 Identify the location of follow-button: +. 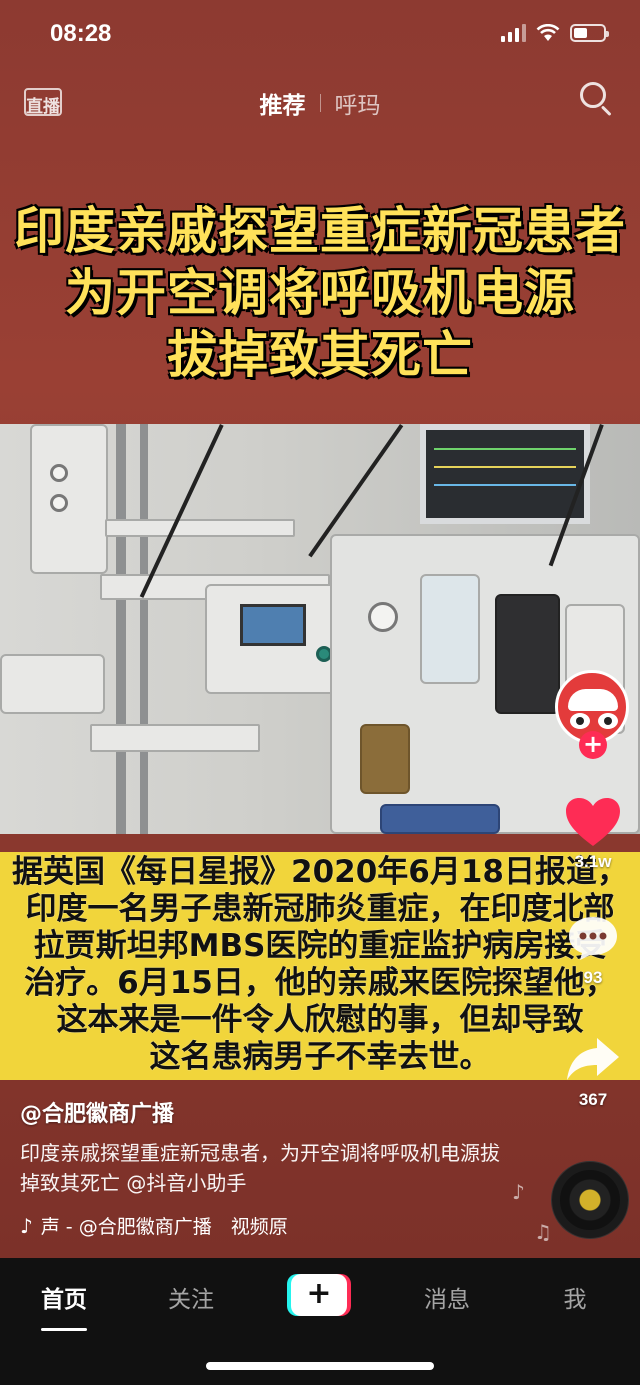
(593, 745).